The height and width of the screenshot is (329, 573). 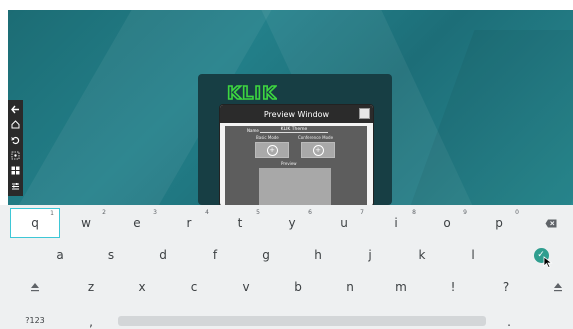 What do you see at coordinates (15, 109) in the screenshot?
I see `exit-icon` at bounding box center [15, 109].